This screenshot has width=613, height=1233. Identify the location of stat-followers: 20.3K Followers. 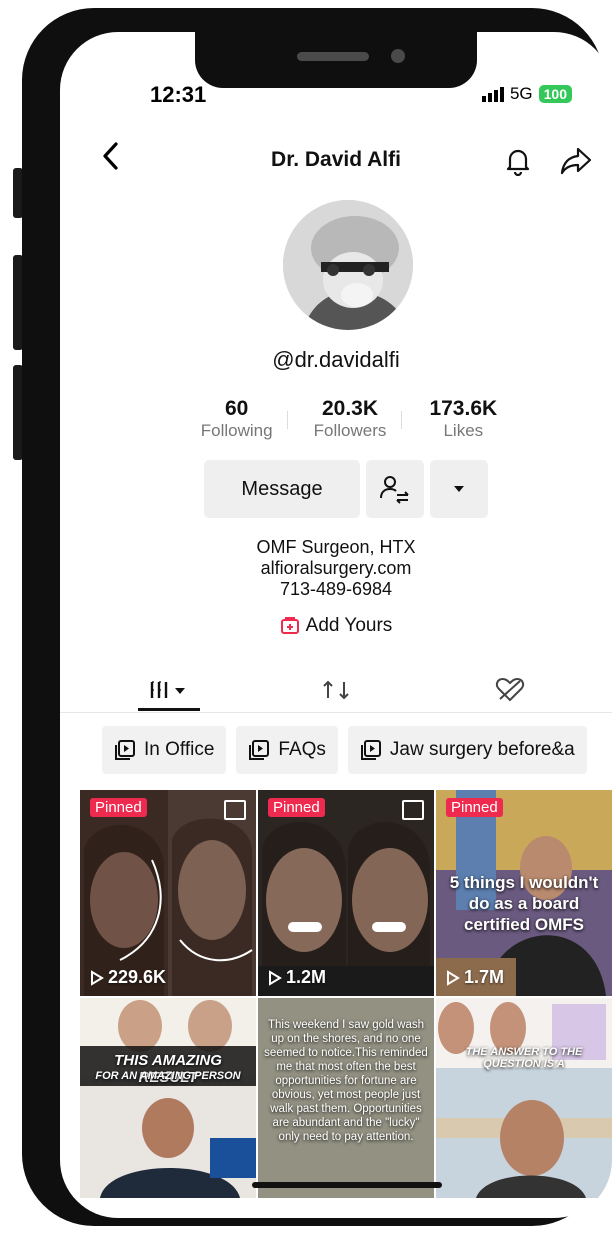
(349, 419).